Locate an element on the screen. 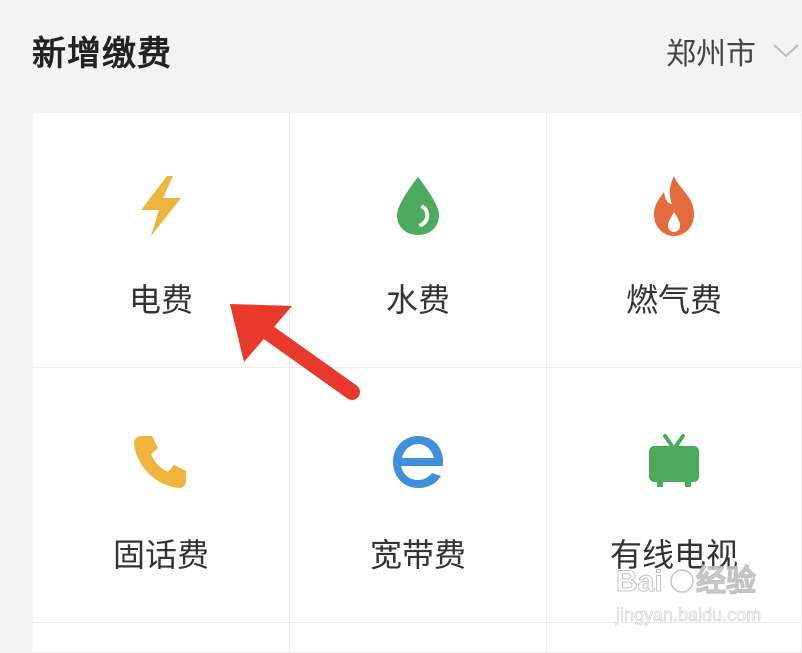  service-broadband: 宽带费 is located at coordinates (418, 495).